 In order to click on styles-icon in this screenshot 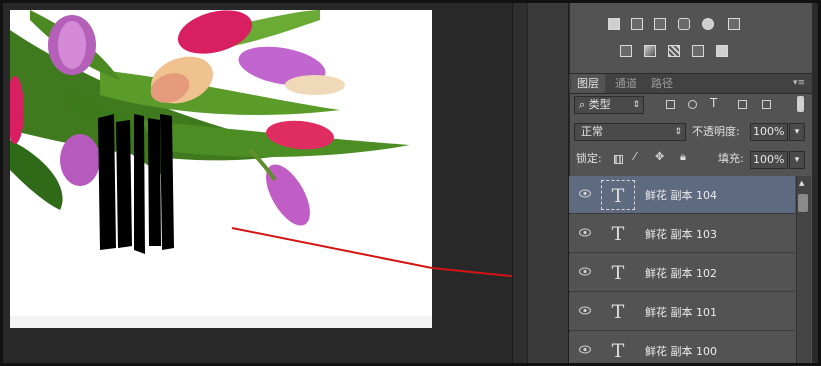, I will do `click(698, 51)`.